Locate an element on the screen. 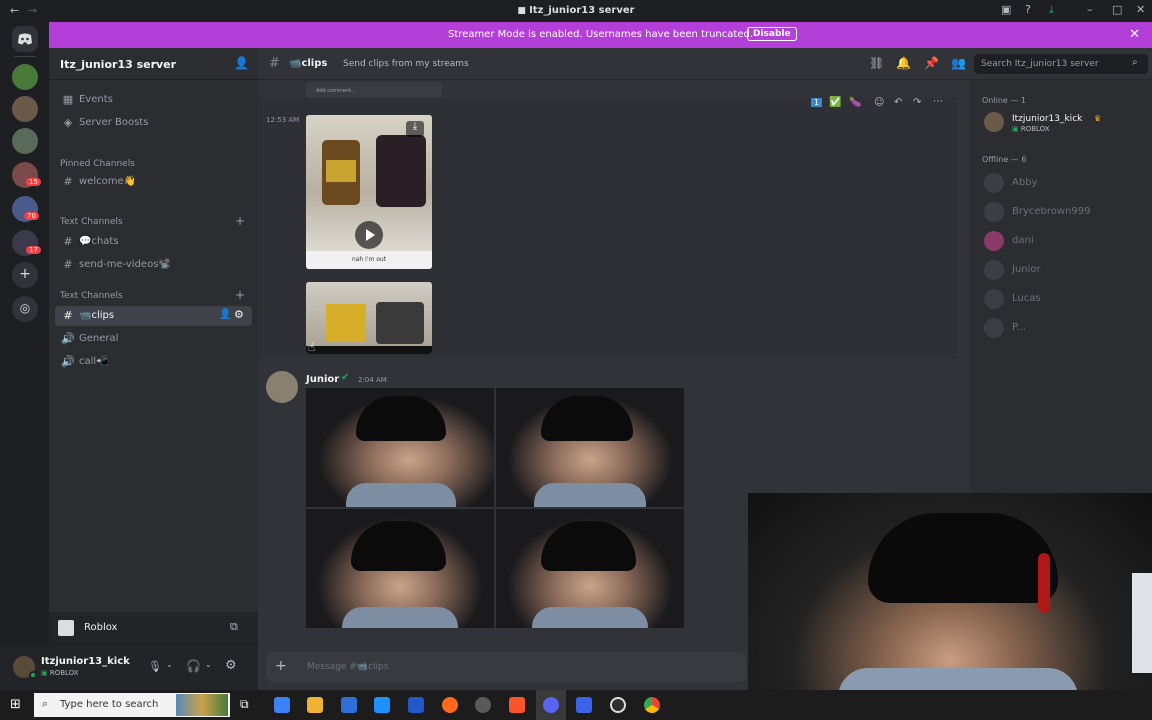 This screenshot has width=1152, height=720. app-icon is located at coordinates (584, 705).